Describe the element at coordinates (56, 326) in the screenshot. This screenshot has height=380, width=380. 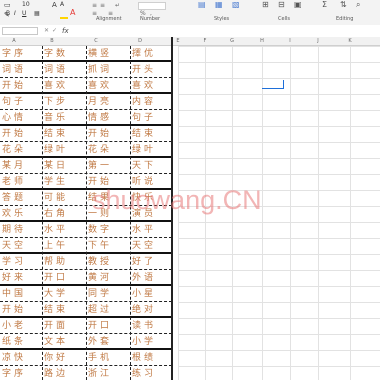
I see `table-cell: 开面` at that location.